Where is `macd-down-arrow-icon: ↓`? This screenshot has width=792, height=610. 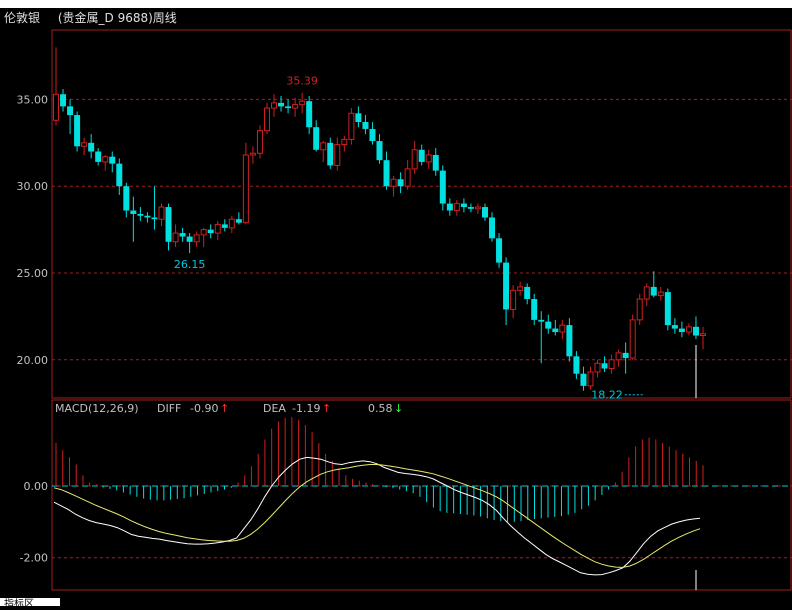 macd-down-arrow-icon: ↓ is located at coordinates (398, 408).